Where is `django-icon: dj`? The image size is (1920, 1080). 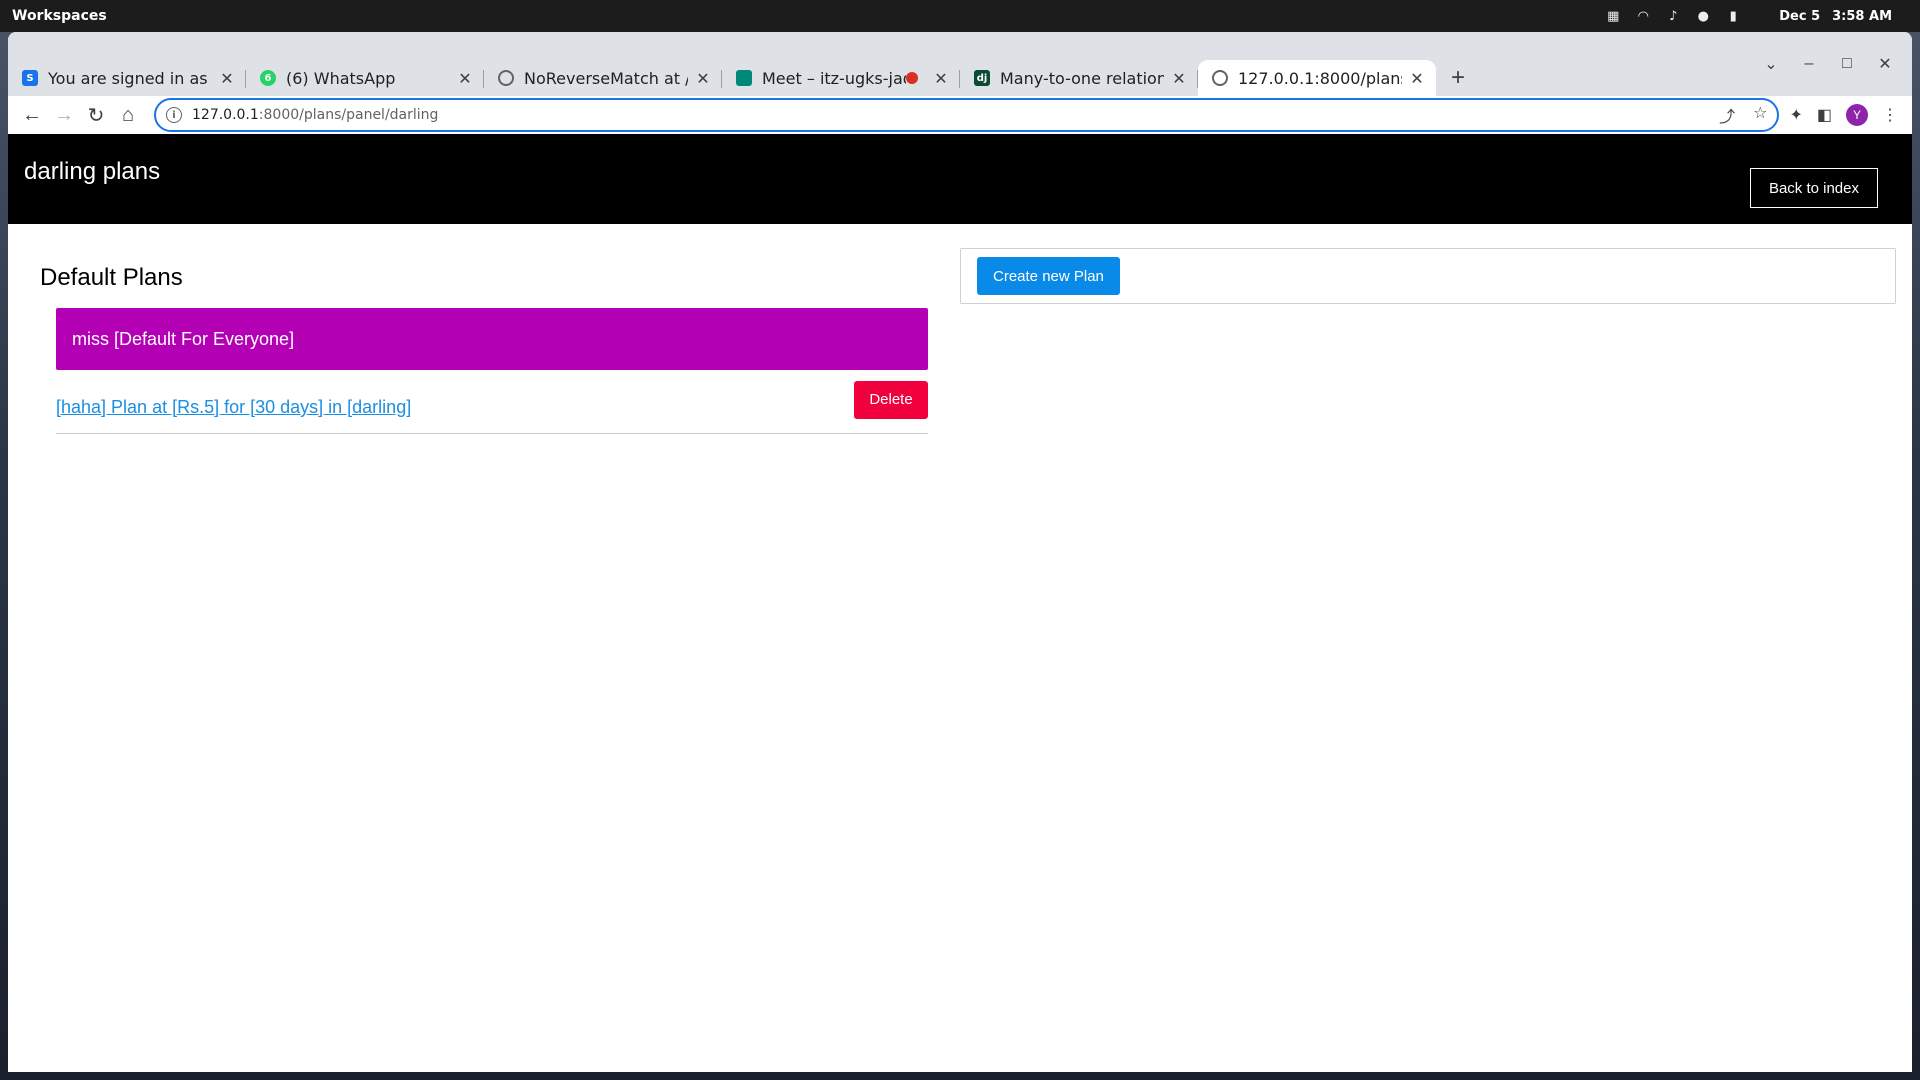
django-icon: dj is located at coordinates (982, 78).